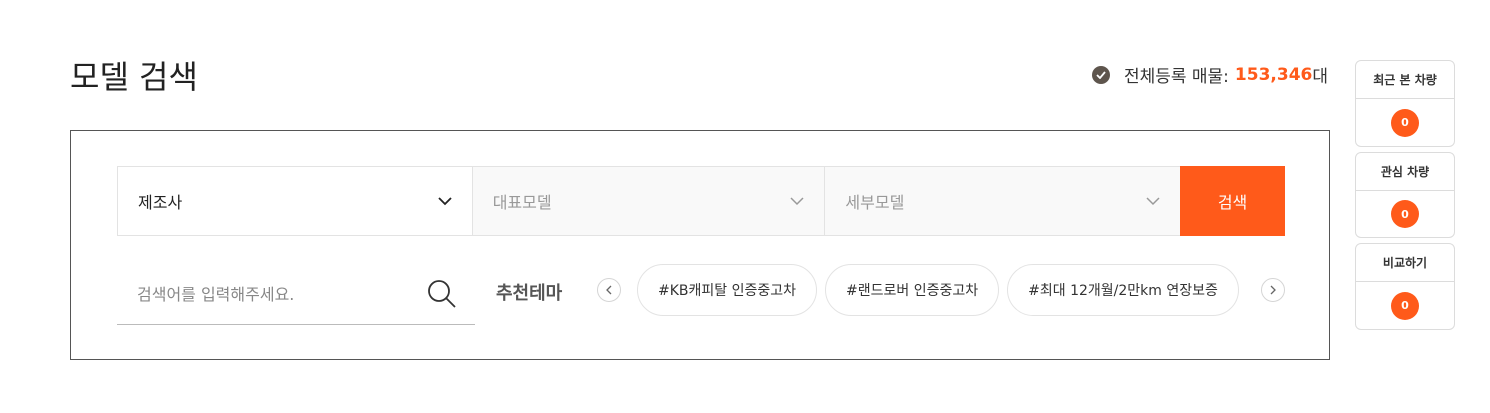 The height and width of the screenshot is (413, 1490). Describe the element at coordinates (649, 201) in the screenshot. I see `model-select: 대표모델` at that location.